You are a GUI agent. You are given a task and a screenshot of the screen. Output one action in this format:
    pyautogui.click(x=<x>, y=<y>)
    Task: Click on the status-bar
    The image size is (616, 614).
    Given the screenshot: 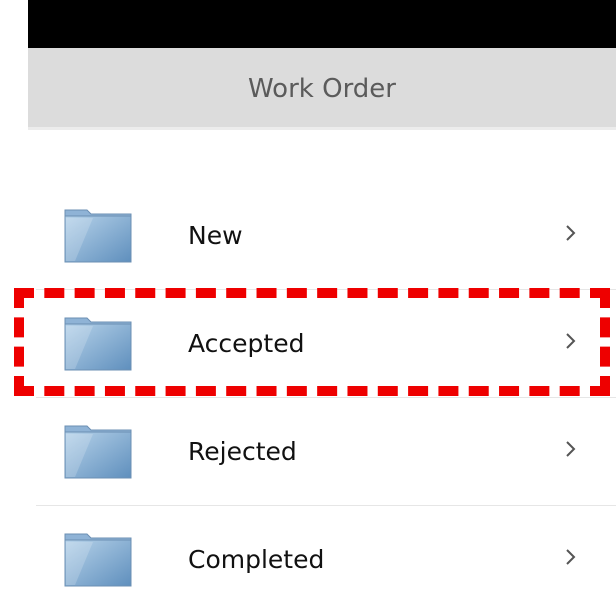 What is the action you would take?
    pyautogui.click(x=322, y=24)
    